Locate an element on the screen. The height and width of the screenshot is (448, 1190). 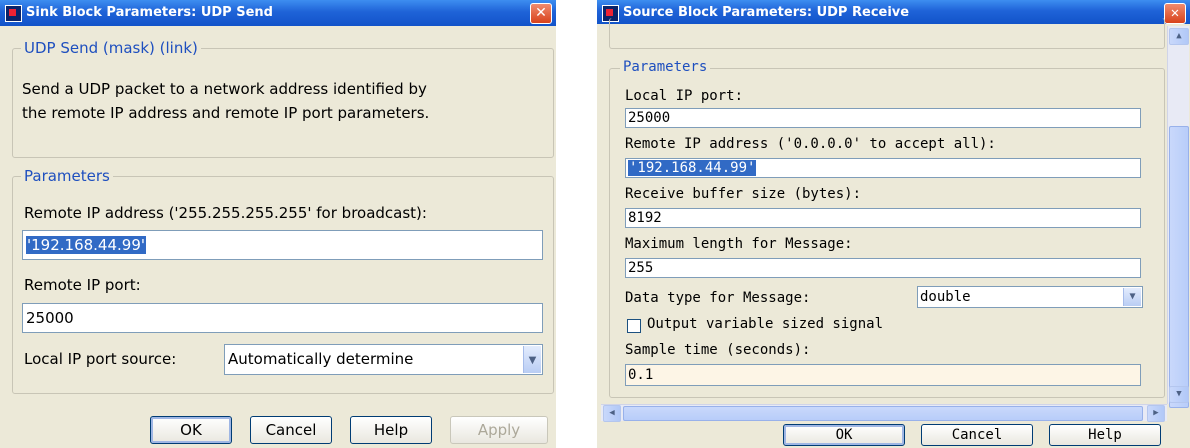
horizontal-scroll-thumb is located at coordinates (883, 413).